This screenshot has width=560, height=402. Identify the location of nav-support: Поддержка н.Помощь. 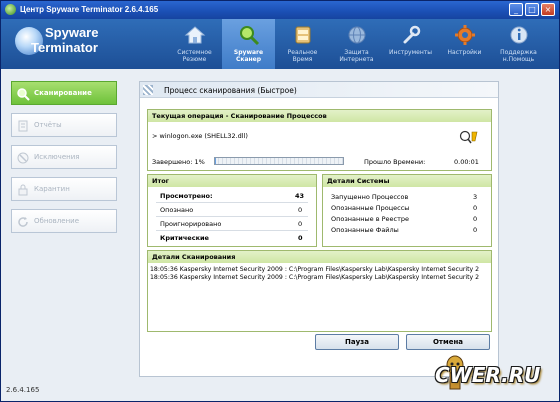
(518, 44).